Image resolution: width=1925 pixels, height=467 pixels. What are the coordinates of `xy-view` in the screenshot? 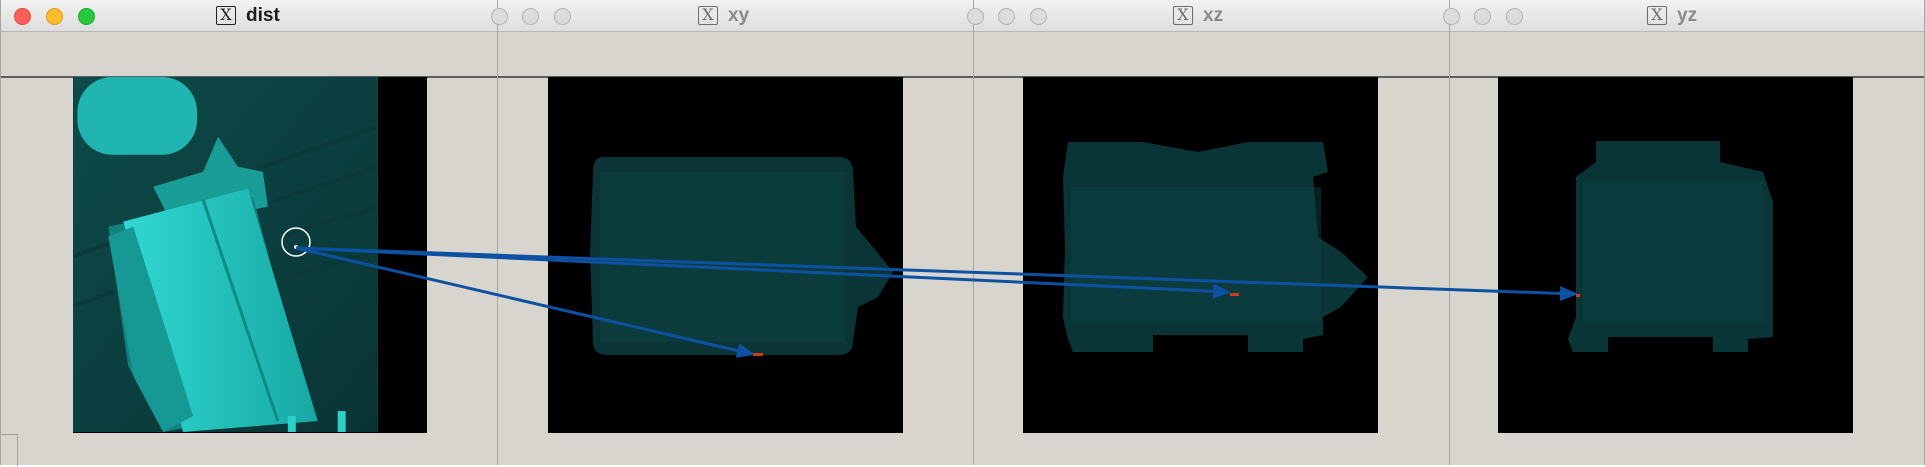 It's located at (725, 255).